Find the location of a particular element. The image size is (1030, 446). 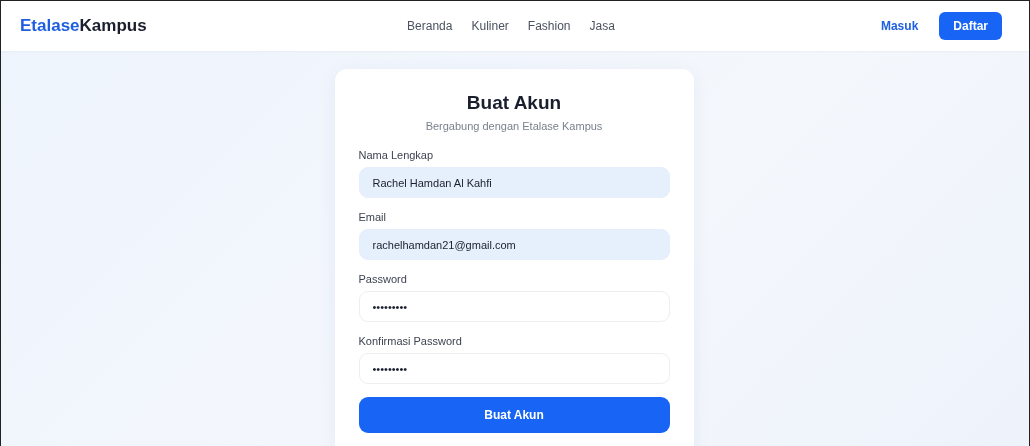

input-field: Rachel Hamdan Al Kahfi is located at coordinates (514, 182).